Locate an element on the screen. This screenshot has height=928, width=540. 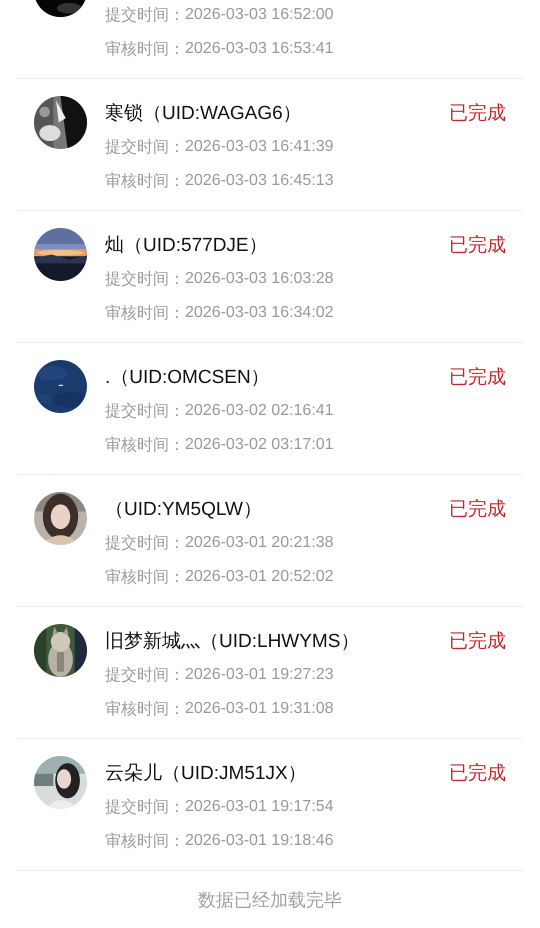
timestamp: 2026-03-03 16:45:13 is located at coordinates (259, 181).